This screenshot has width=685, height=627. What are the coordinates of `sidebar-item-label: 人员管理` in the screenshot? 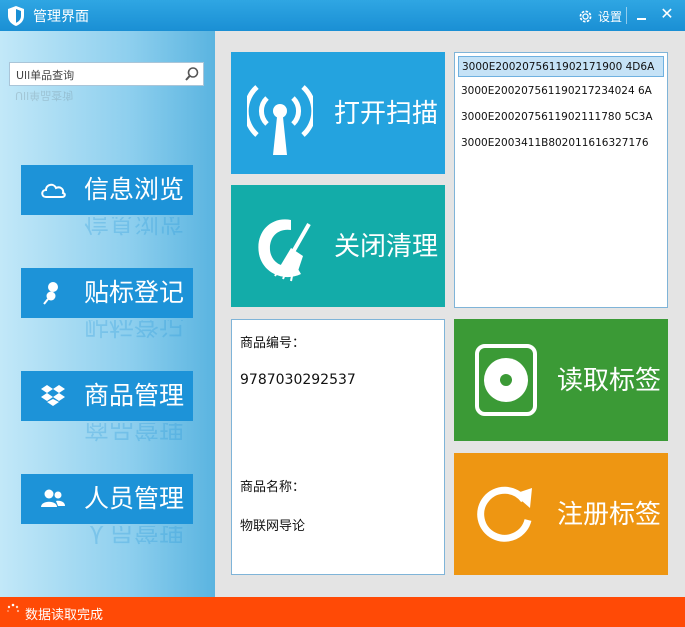 It's located at (134, 498).